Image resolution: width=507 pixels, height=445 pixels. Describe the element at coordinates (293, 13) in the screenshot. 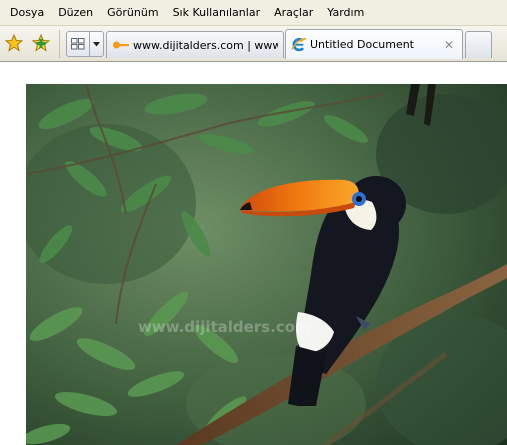

I see `menu-araclar: Araçlar` at that location.